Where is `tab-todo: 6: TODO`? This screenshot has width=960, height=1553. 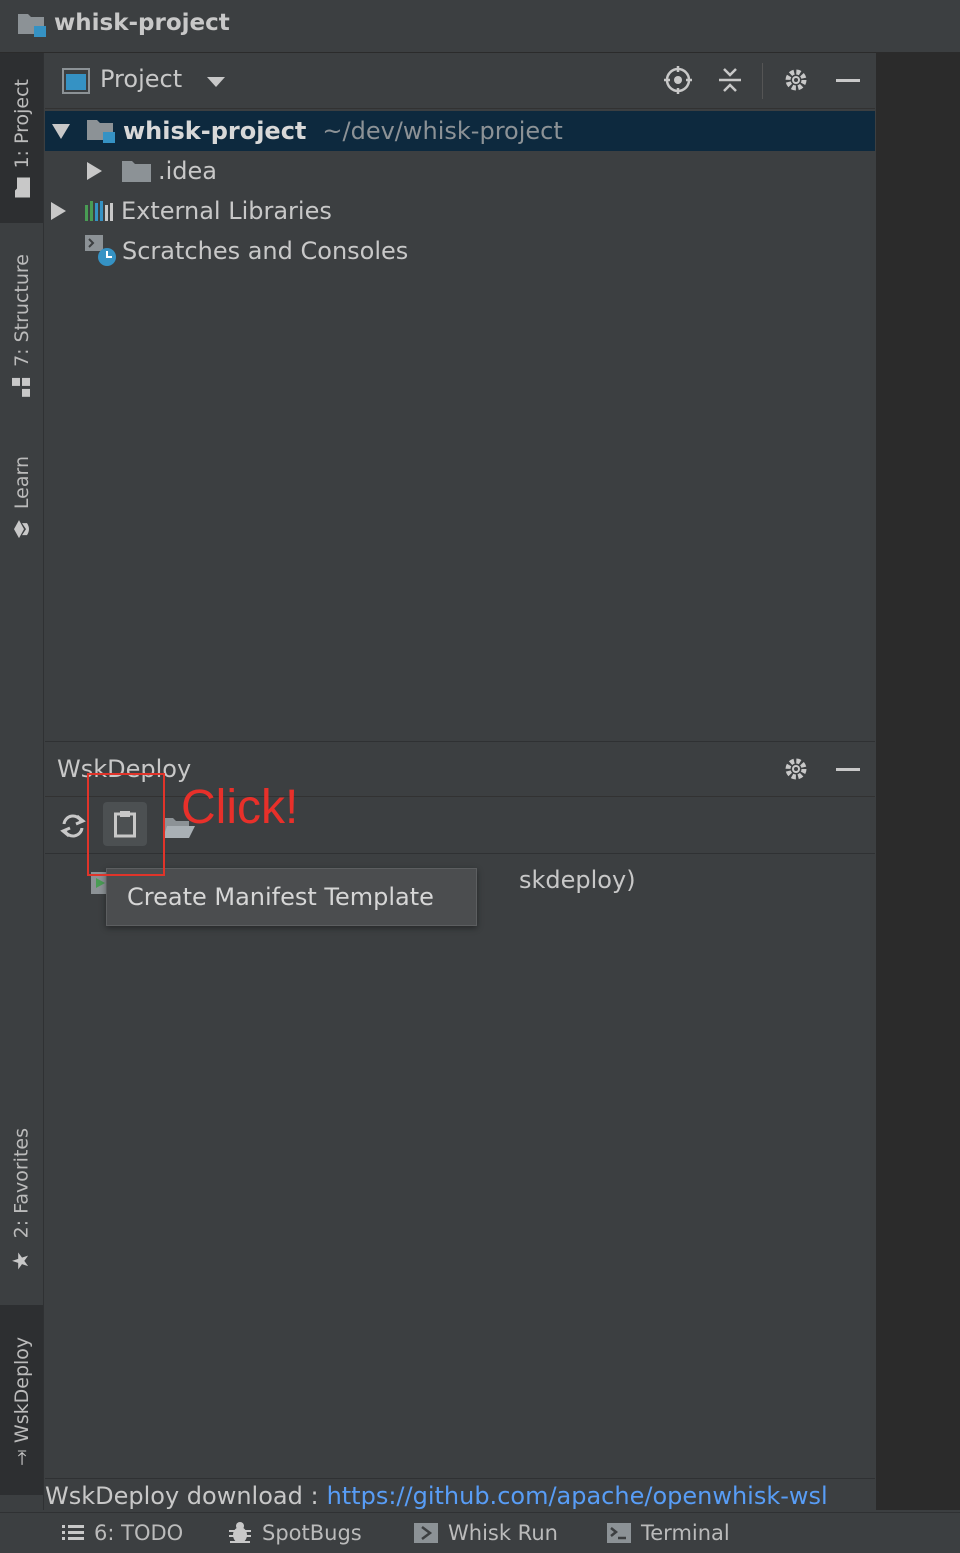 tab-todo: 6: TODO is located at coordinates (122, 1533).